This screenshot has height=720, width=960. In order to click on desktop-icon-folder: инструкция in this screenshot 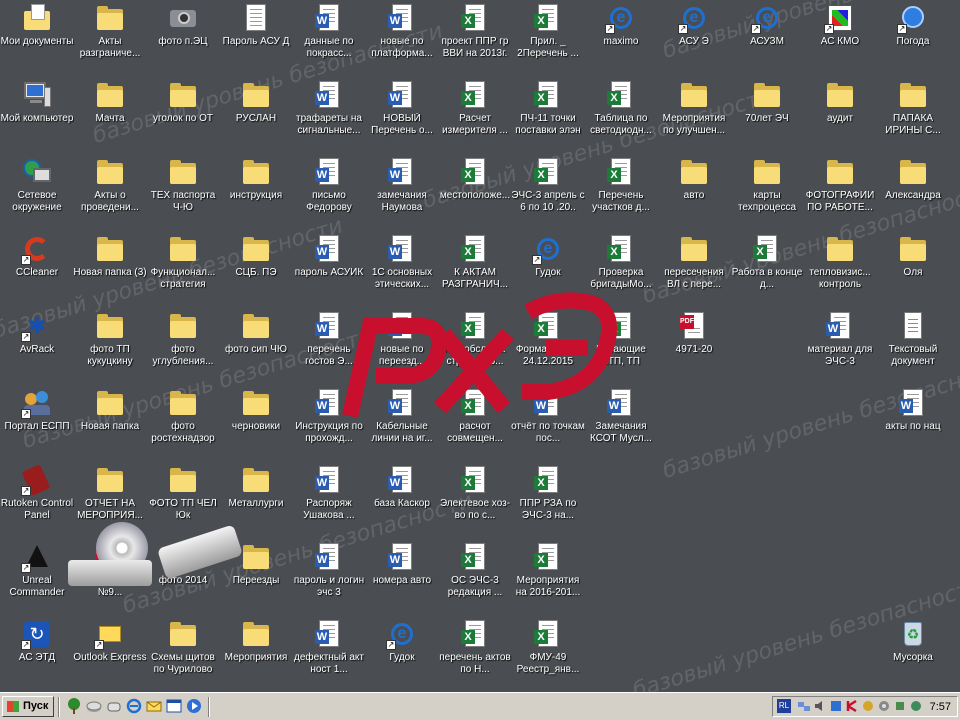, I will do `click(256, 179)`.